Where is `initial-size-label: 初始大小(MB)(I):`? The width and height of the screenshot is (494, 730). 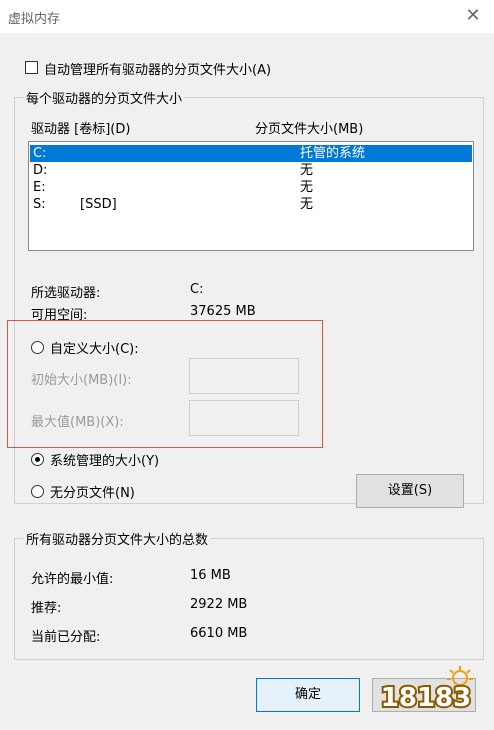 initial-size-label: 初始大小(MB)(I): is located at coordinates (81, 380).